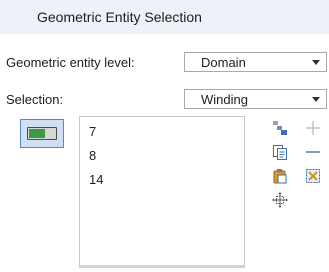 This screenshot has height=272, width=329. Describe the element at coordinates (92, 155) in the screenshot. I see `list-item: 8` at that location.